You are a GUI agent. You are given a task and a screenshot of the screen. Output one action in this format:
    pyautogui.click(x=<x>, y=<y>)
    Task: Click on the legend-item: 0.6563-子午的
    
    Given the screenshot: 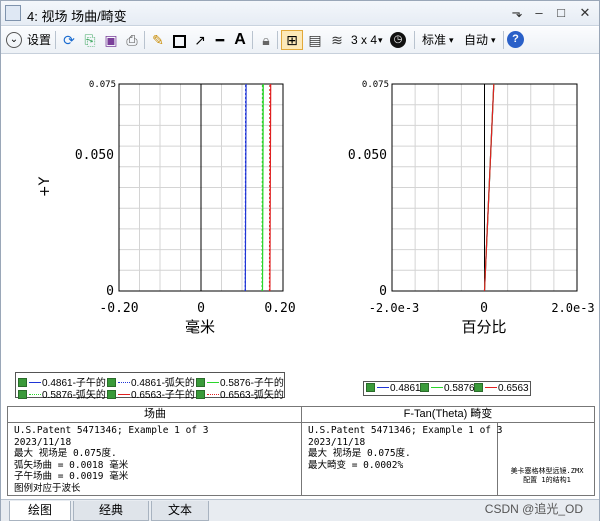 What is the action you would take?
    pyautogui.click(x=151, y=393)
    